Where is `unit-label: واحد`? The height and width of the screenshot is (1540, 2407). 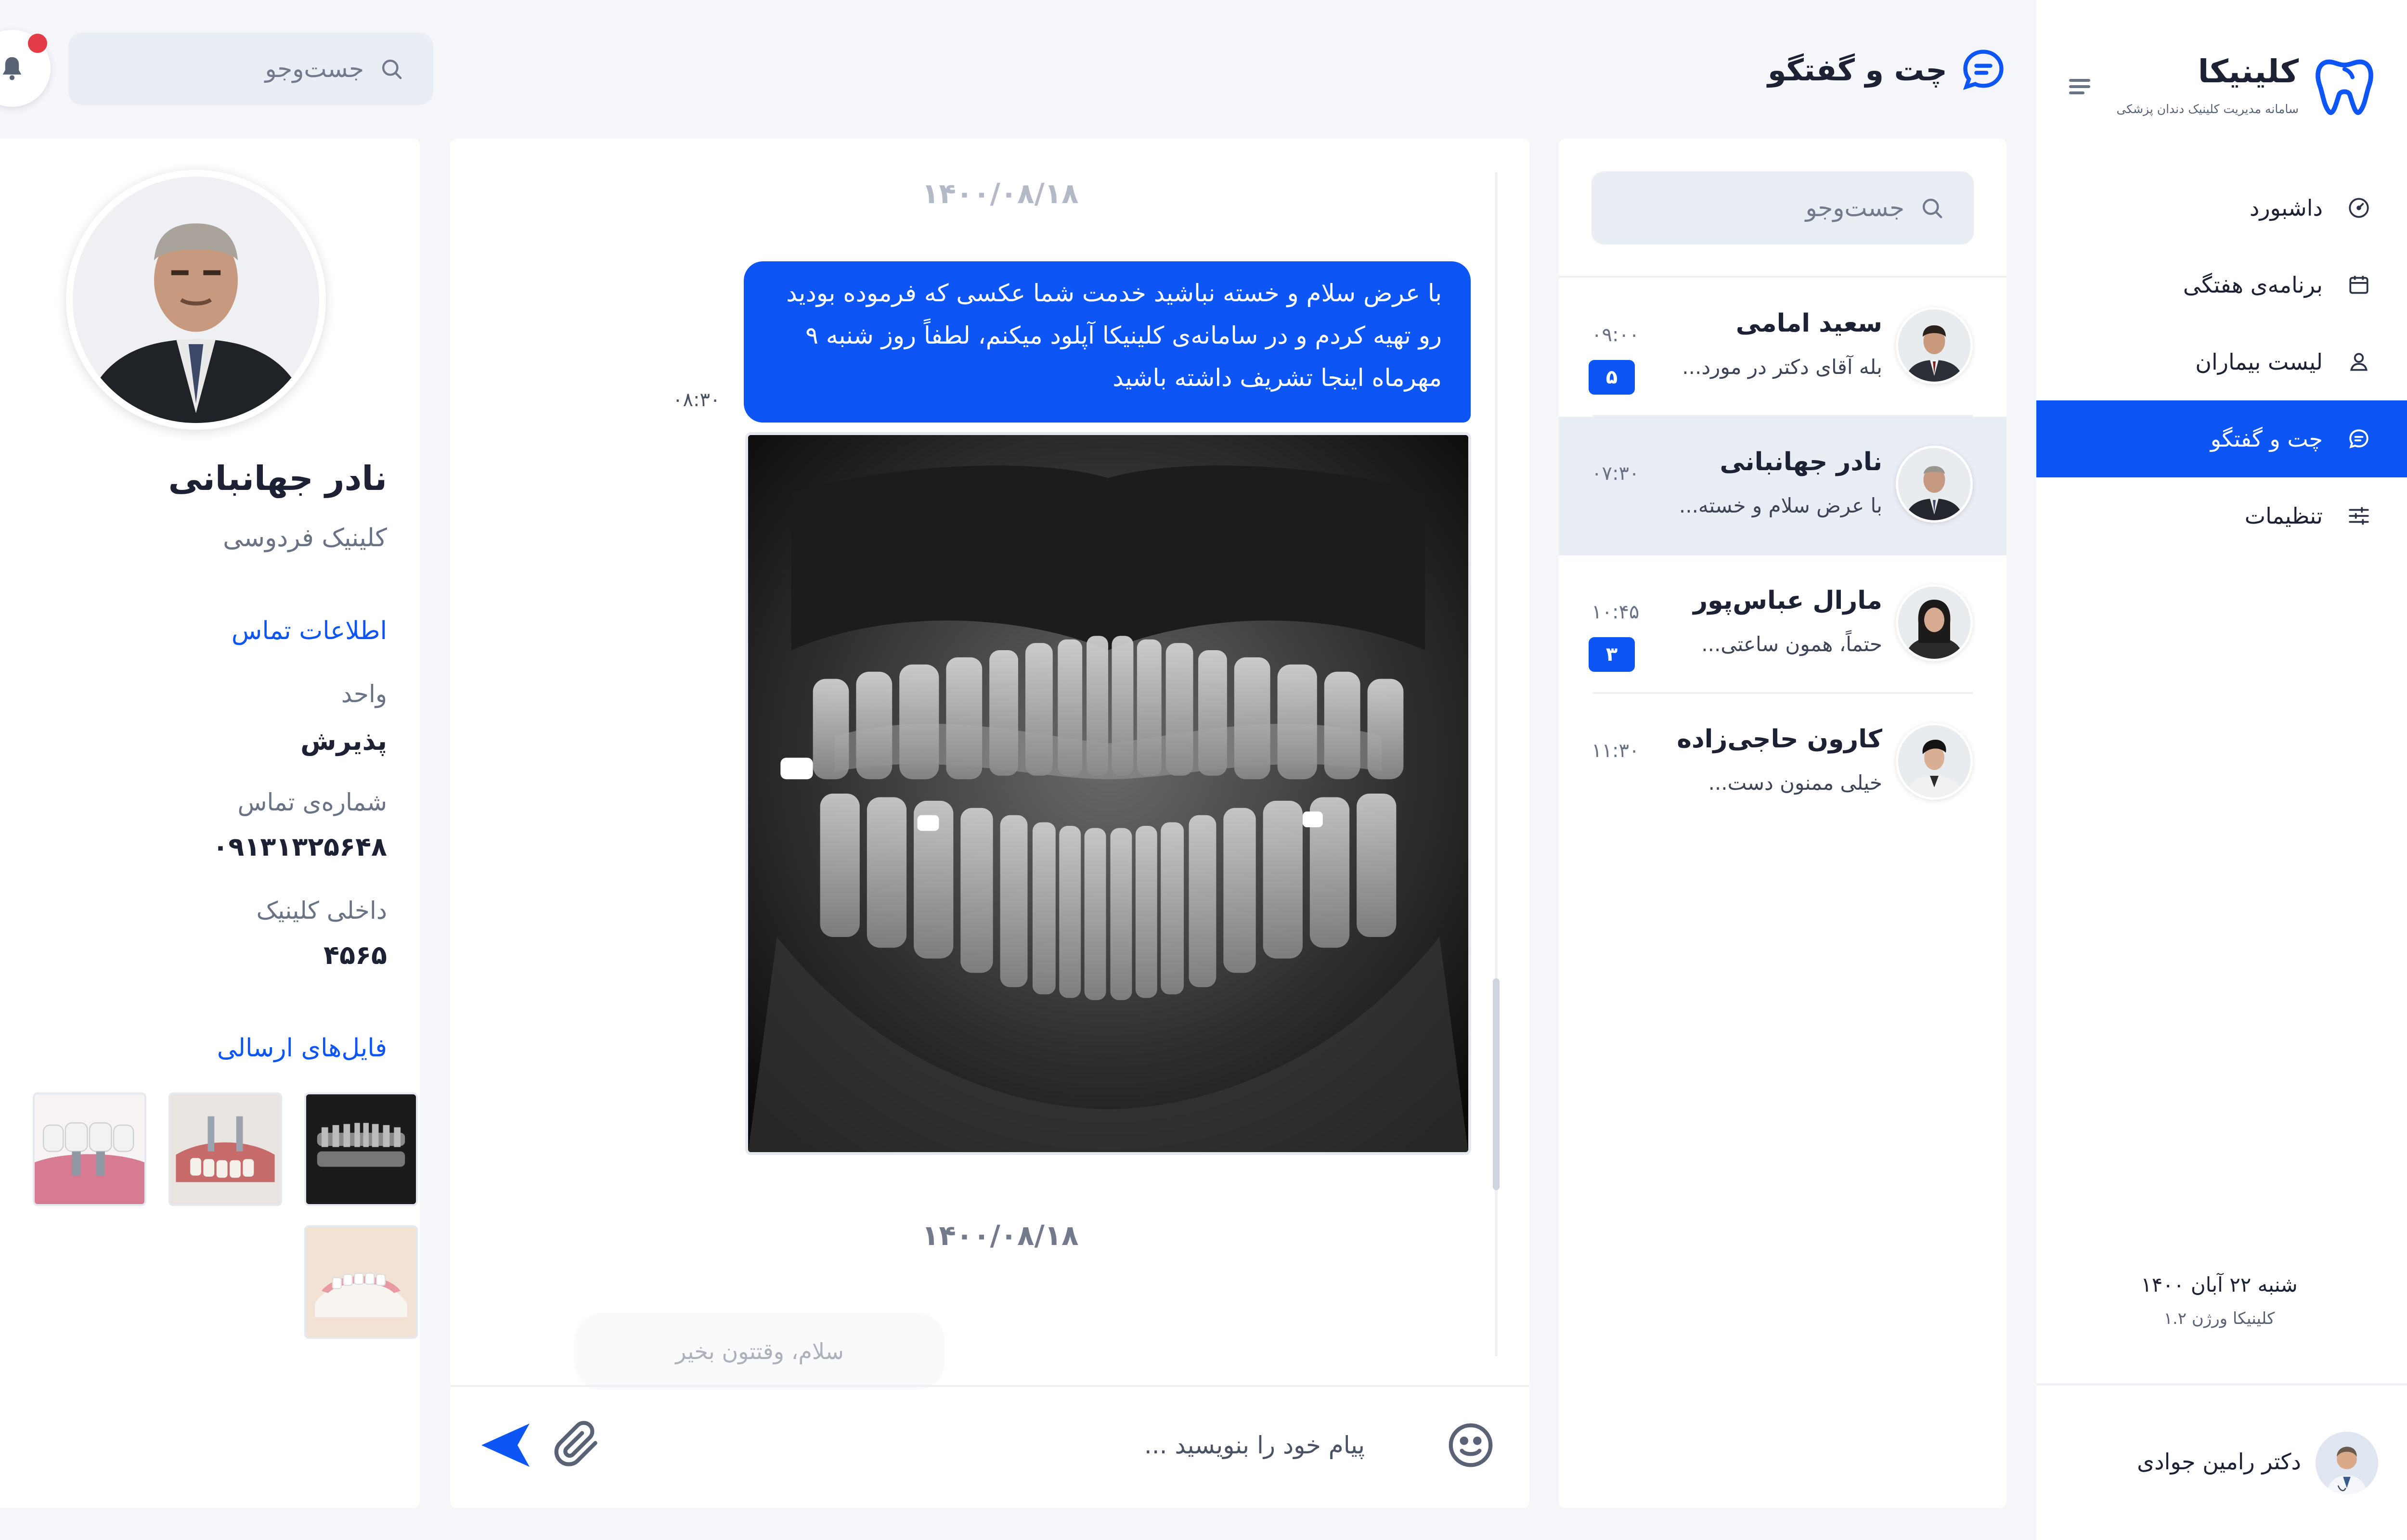
unit-label: واحد is located at coordinates (364, 694).